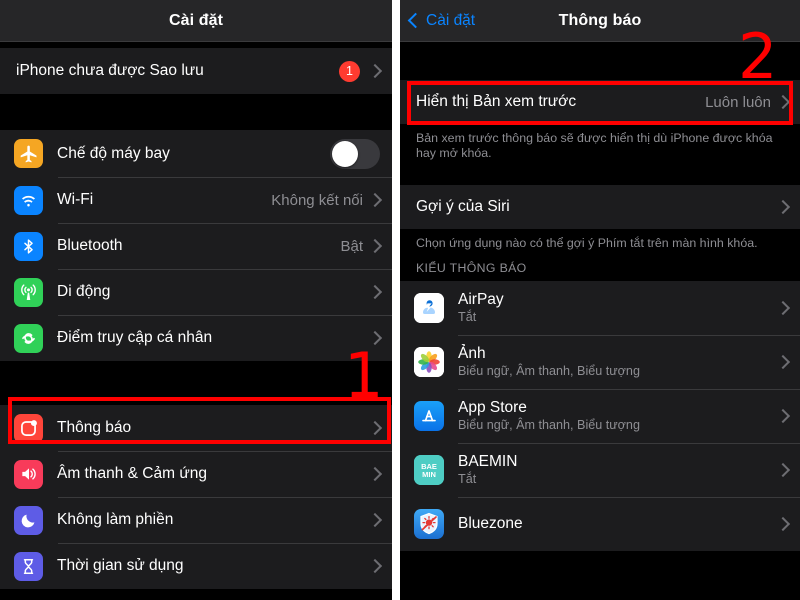 This screenshot has width=800, height=600. I want to click on left-navbar: Cài đặt, so click(196, 21).